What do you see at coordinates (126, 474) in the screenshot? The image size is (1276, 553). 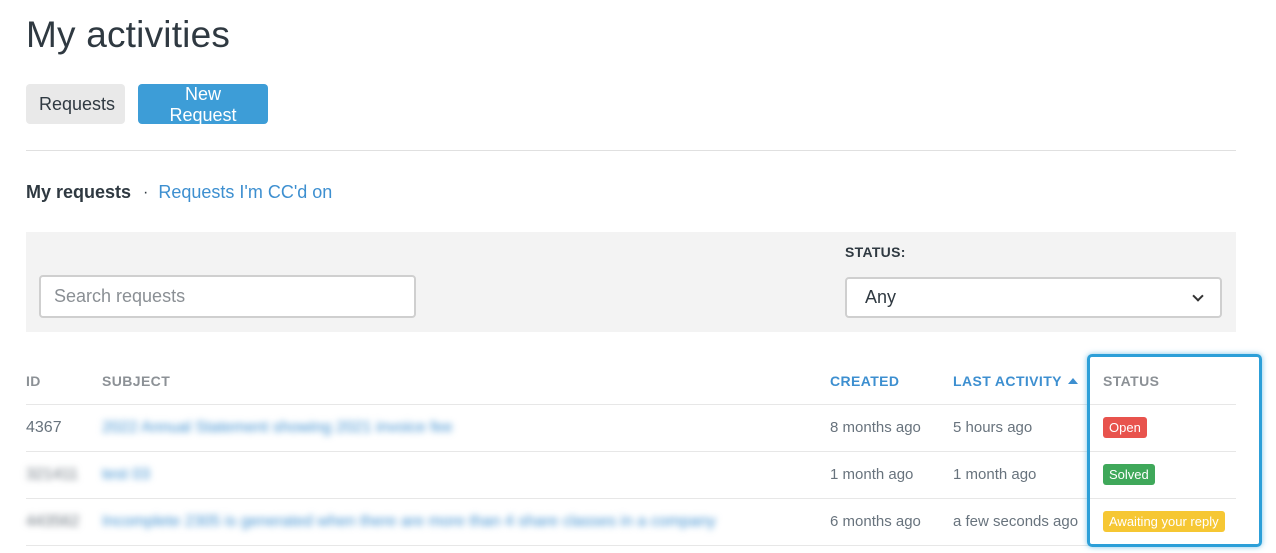 I see `request-subject-link: test 03` at bounding box center [126, 474].